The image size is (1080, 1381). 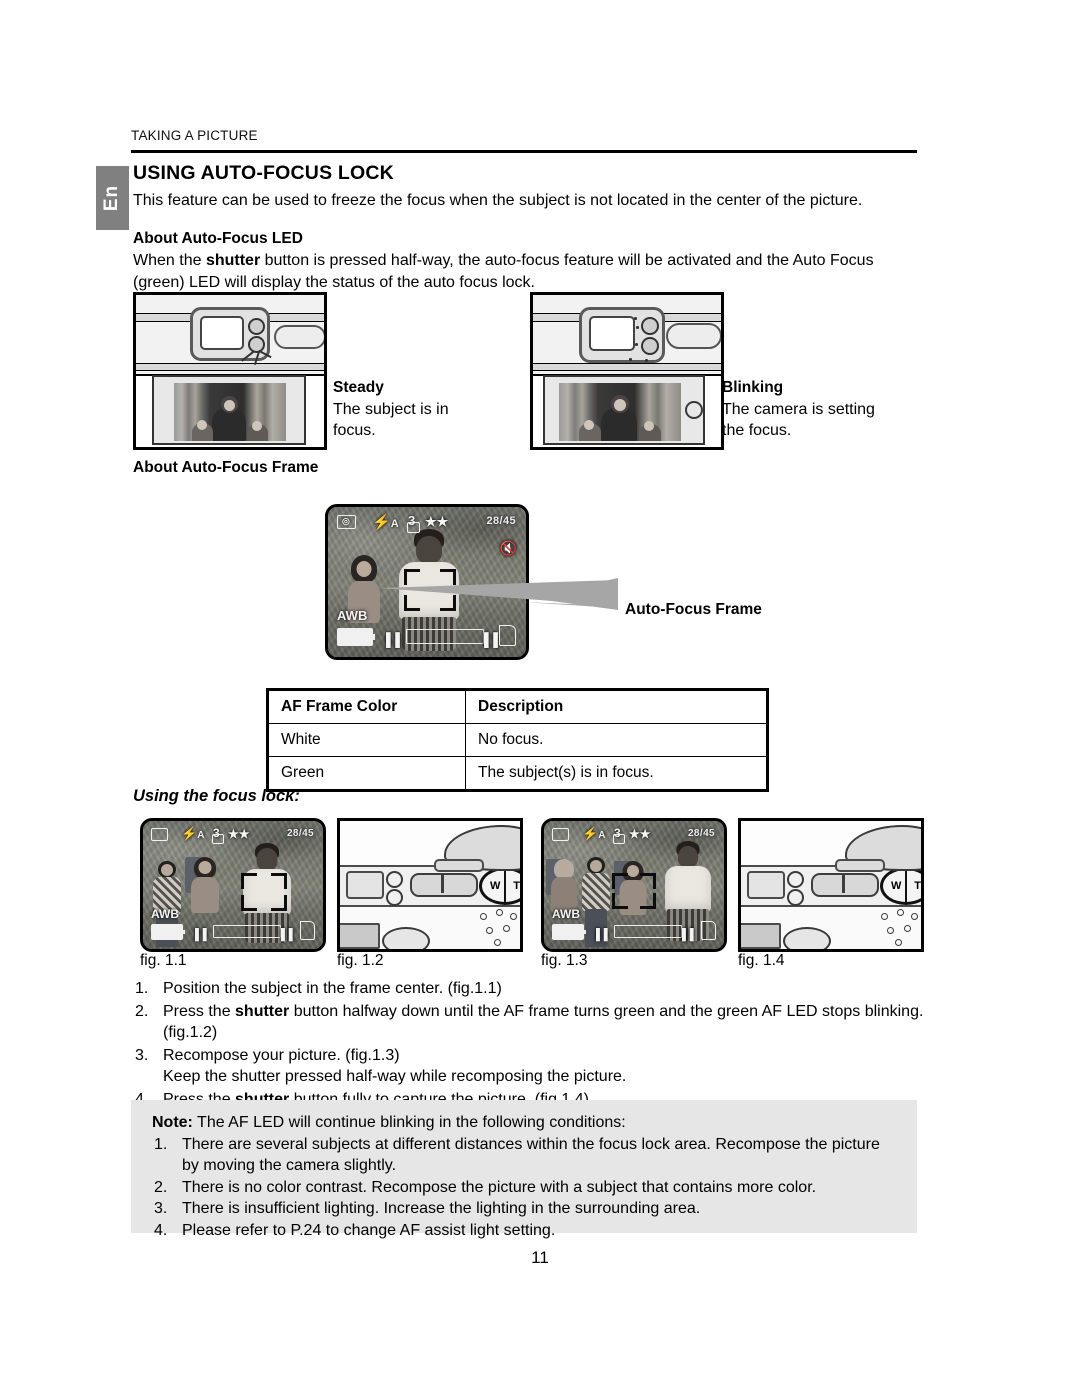 I want to click on af-led-upper, so click(x=256, y=326).